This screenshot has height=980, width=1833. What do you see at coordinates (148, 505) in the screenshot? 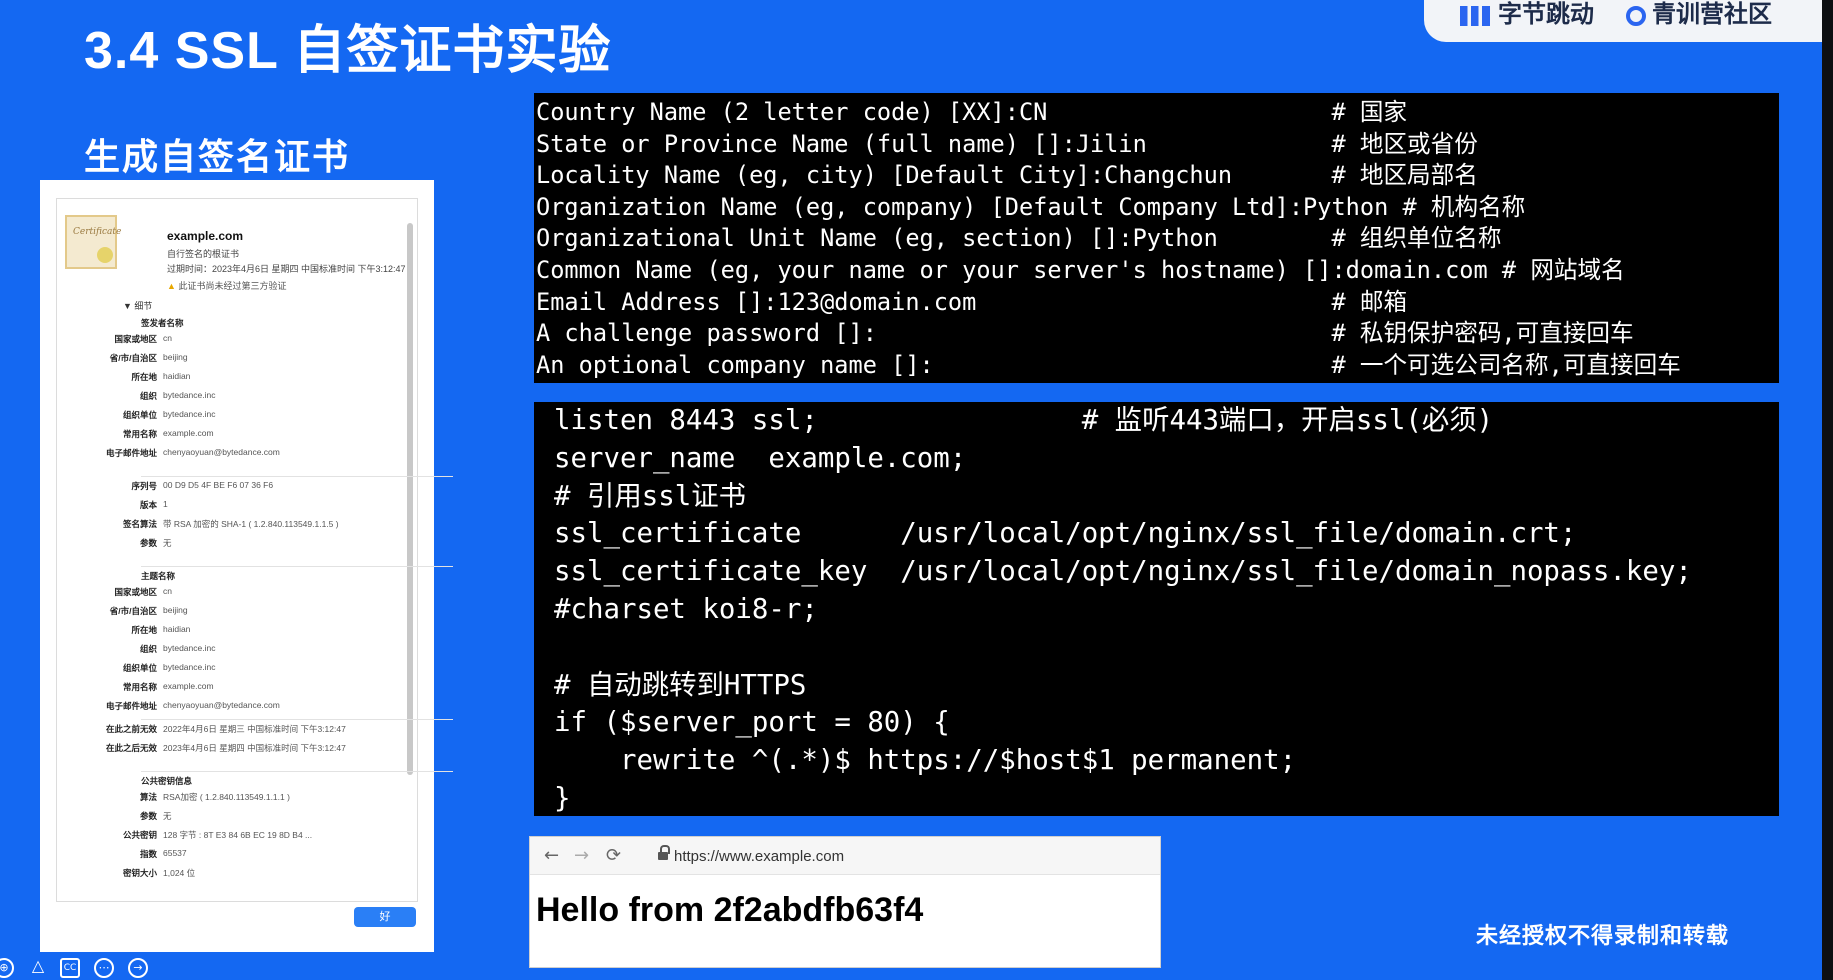
I see `certificate-field-label: 版本` at bounding box center [148, 505].